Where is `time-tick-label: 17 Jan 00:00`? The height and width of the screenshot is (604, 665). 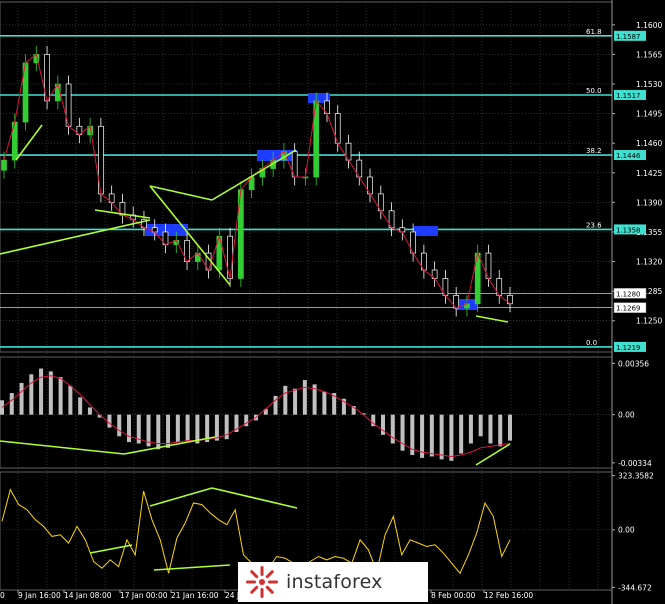 time-tick-label: 17 Jan 00:00 is located at coordinates (144, 595).